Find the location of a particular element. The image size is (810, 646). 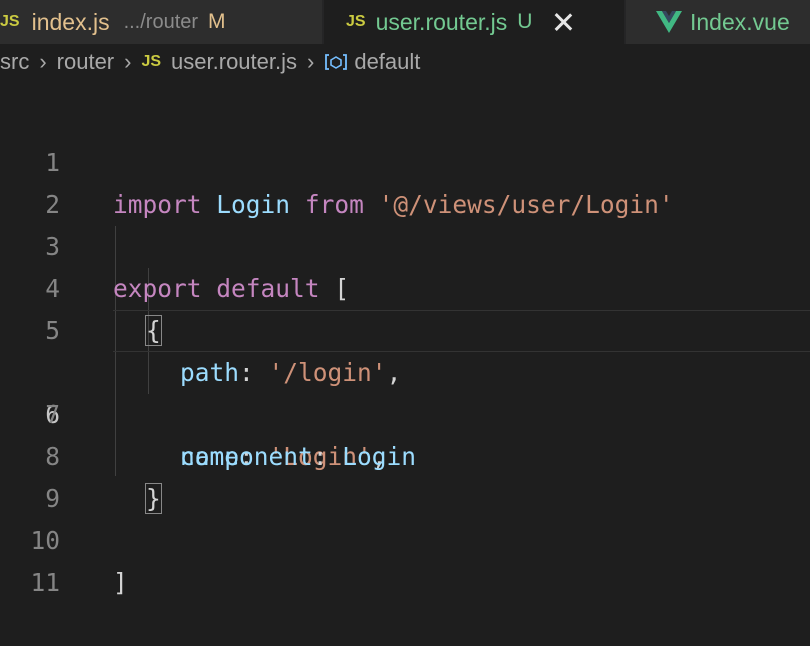

line-number: 11 is located at coordinates (45, 582).